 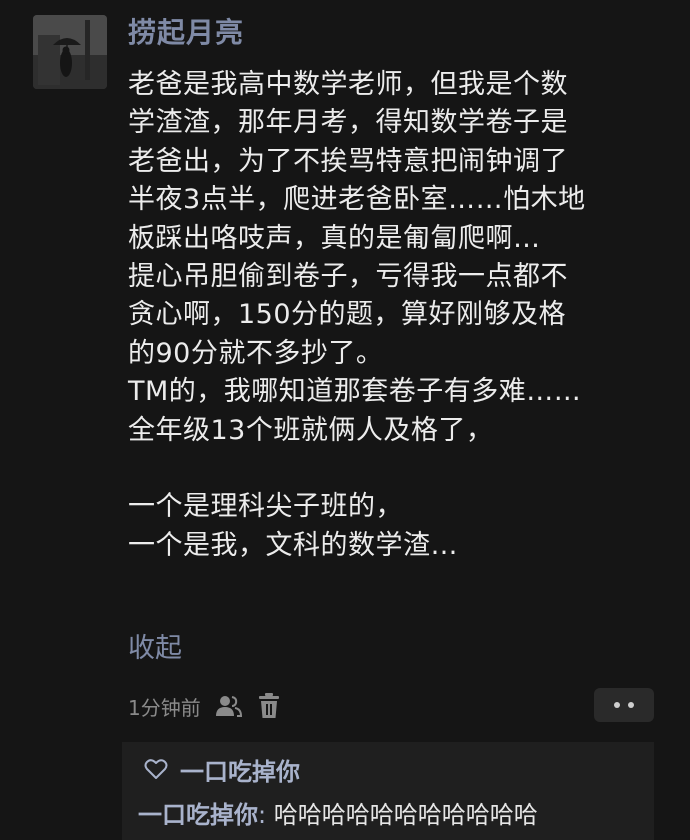 I want to click on post-content-line: 提心吊胆偷到卷子，亏得我一点都不, so click(x=348, y=276).